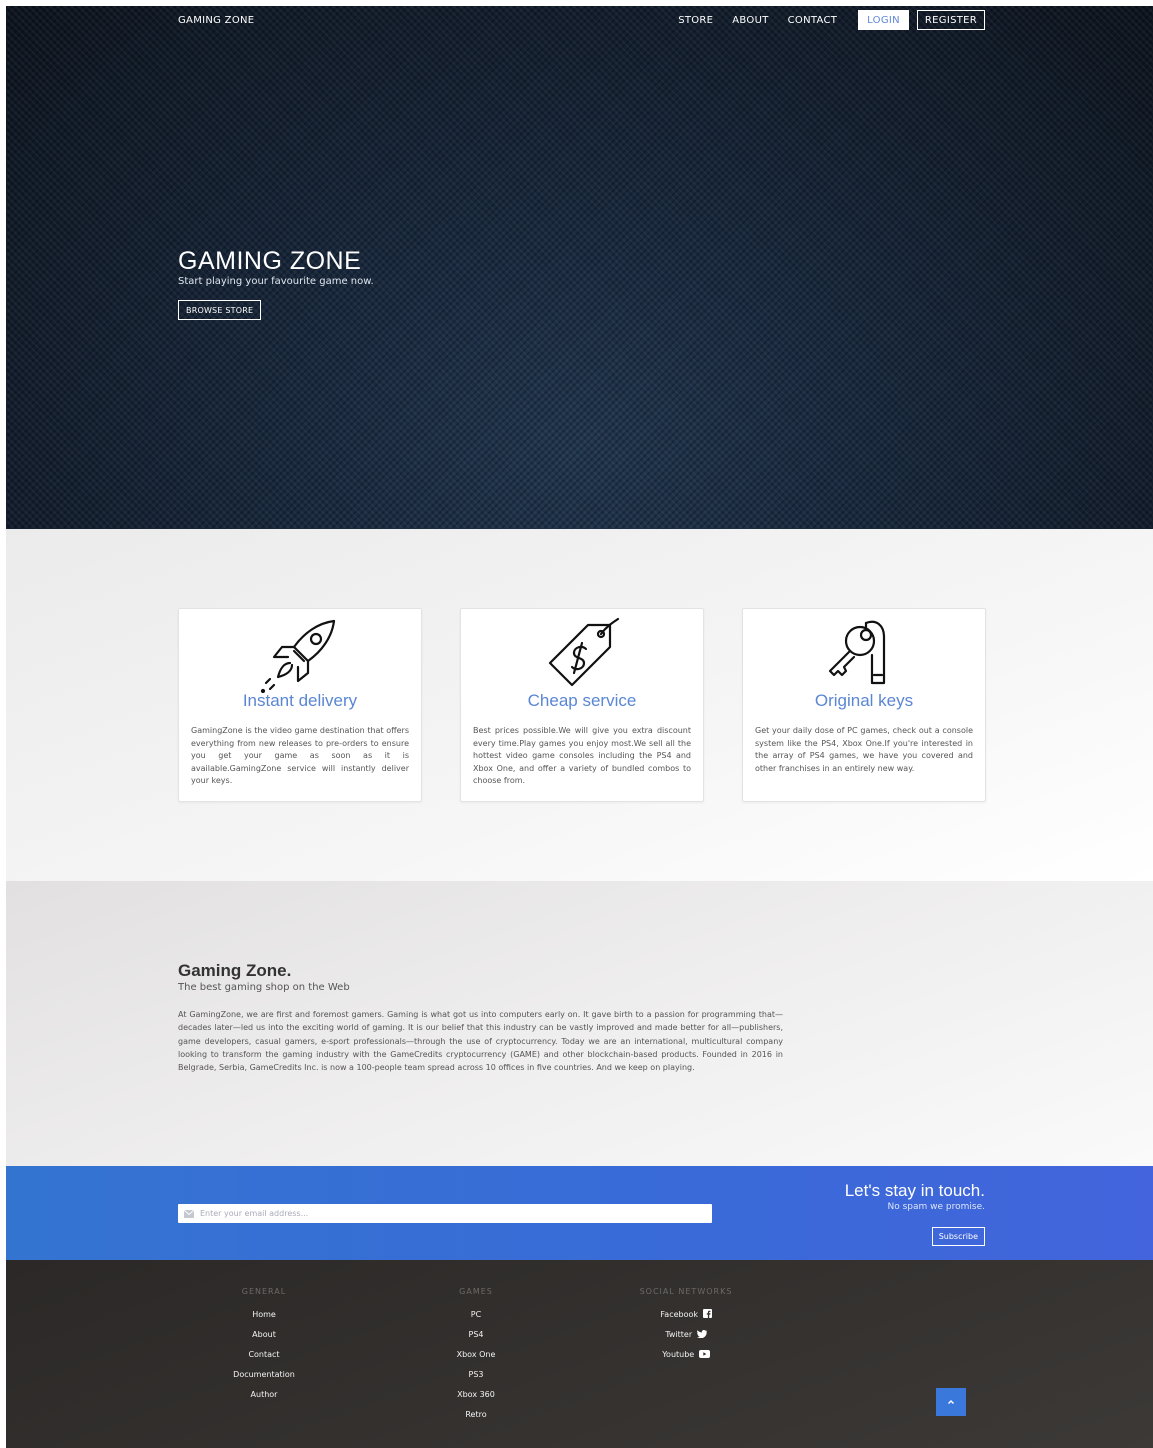 This screenshot has height=1448, width=1153. What do you see at coordinates (679, 1334) in the screenshot?
I see `twitter-label: Twitter` at bounding box center [679, 1334].